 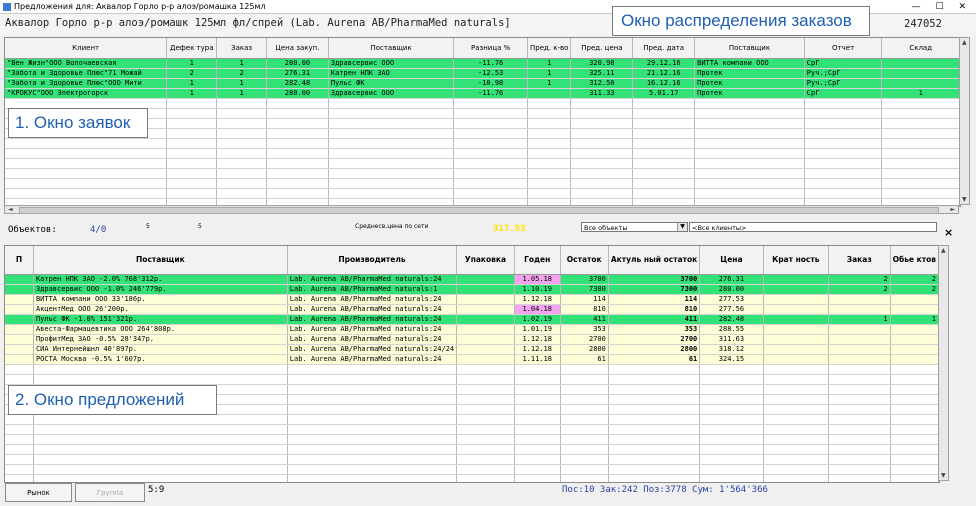 I want to click on offers-vscrollbar: ▲ ▼, so click(x=943, y=363).